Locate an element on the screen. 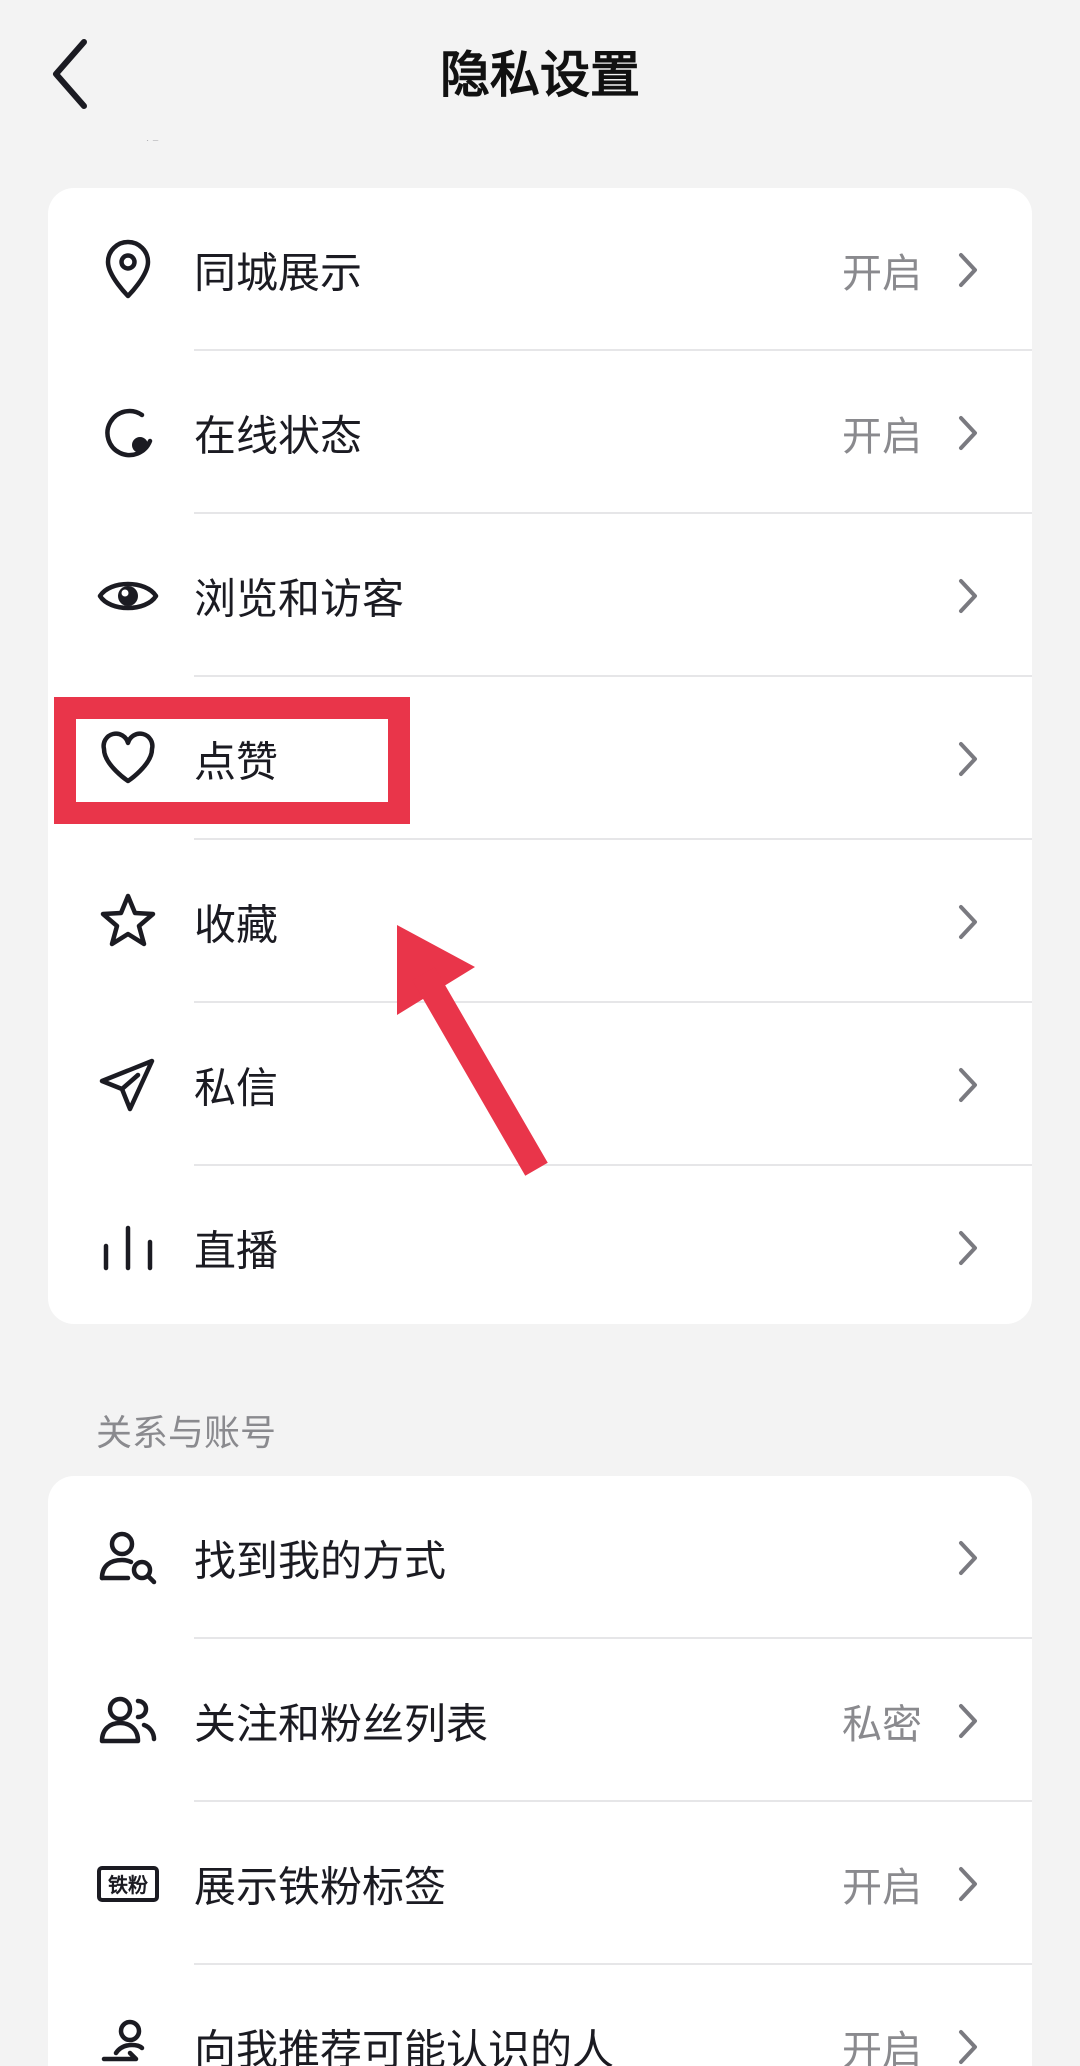 This screenshot has height=2066, width=1080. row-views-visitors: 浏览和访客 is located at coordinates (540, 595).